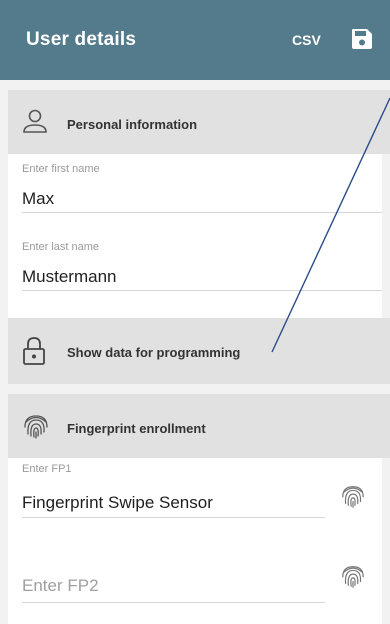  I want to click on last-name-value: Mustermann, so click(69, 277).